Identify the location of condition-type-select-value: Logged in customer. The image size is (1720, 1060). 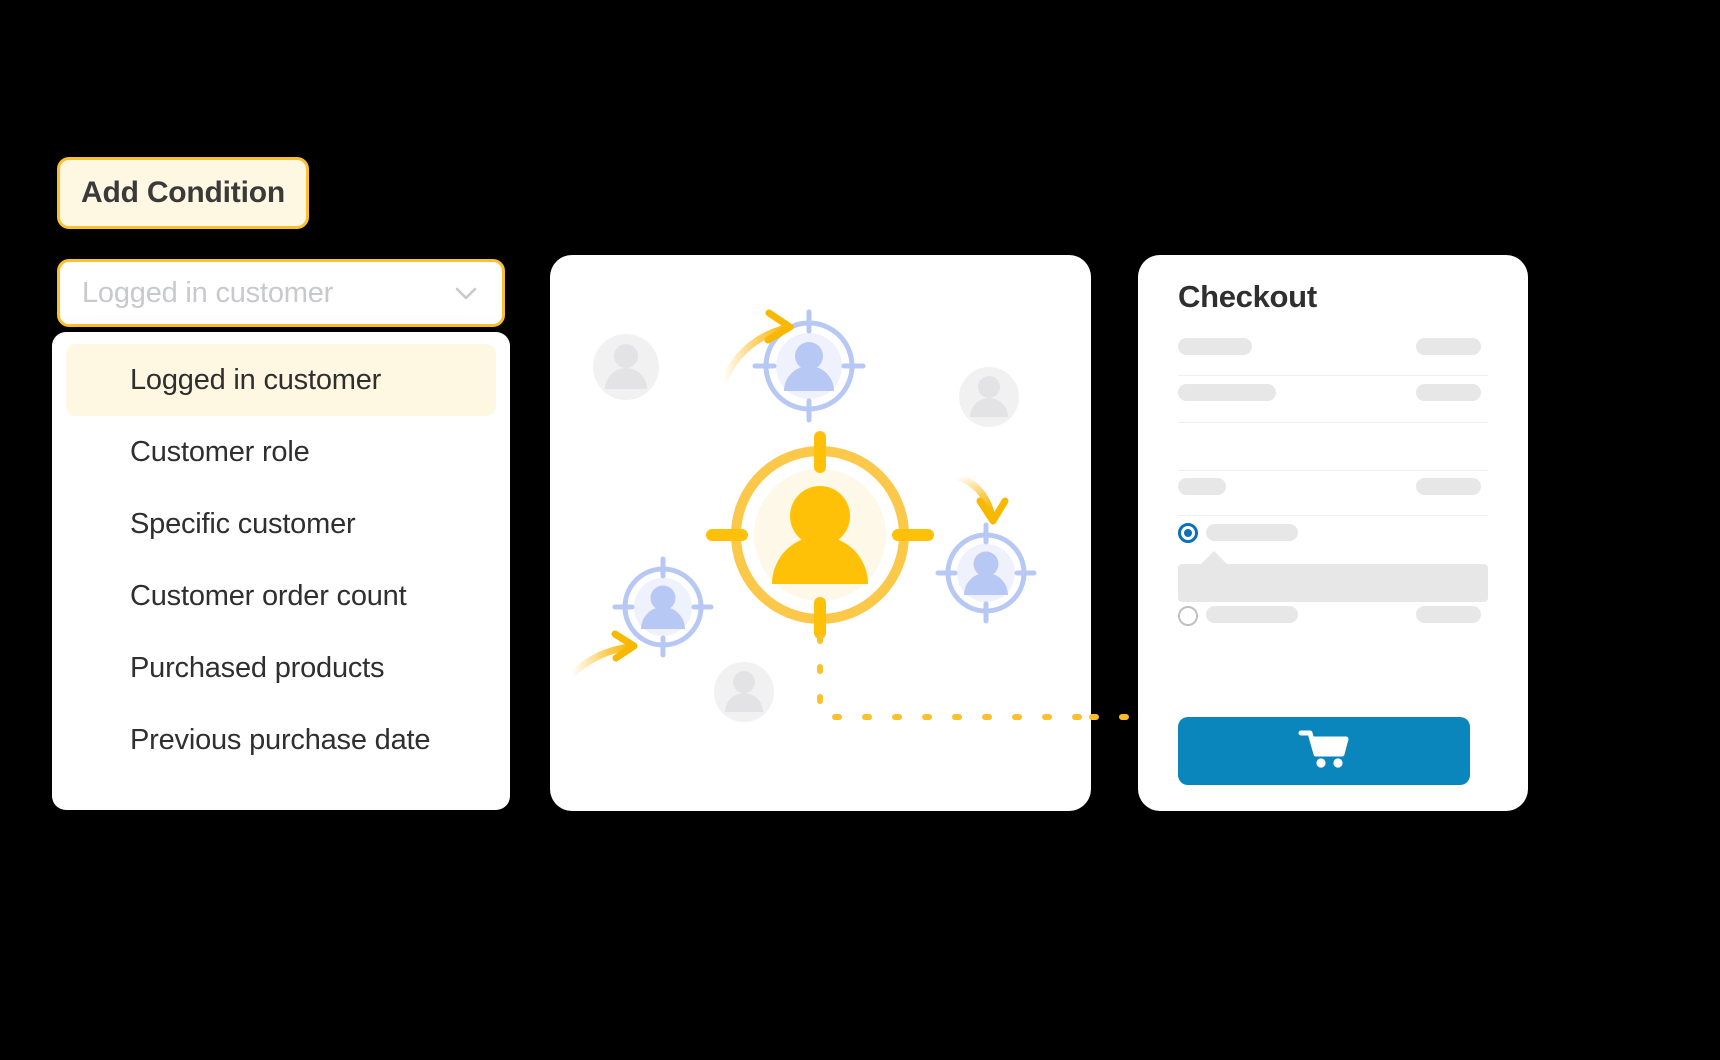
(208, 292).